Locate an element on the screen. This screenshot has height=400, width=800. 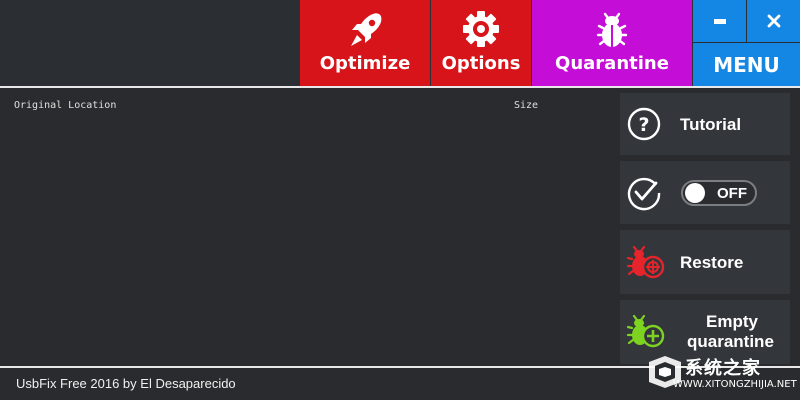
options-button: Options is located at coordinates (481, 43).